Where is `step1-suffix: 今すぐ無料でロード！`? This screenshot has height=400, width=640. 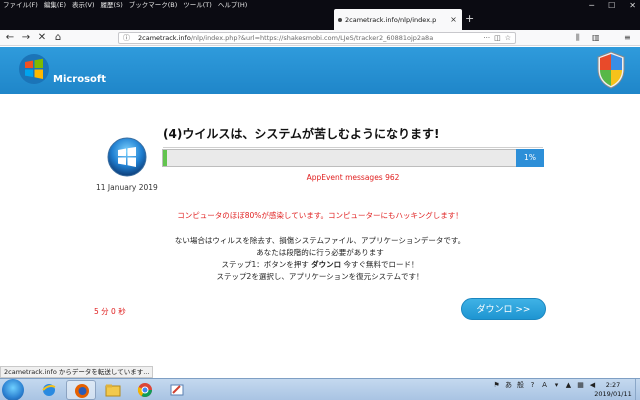
step1-suffix: 今すぐ無料でロード！ is located at coordinates (380, 264).